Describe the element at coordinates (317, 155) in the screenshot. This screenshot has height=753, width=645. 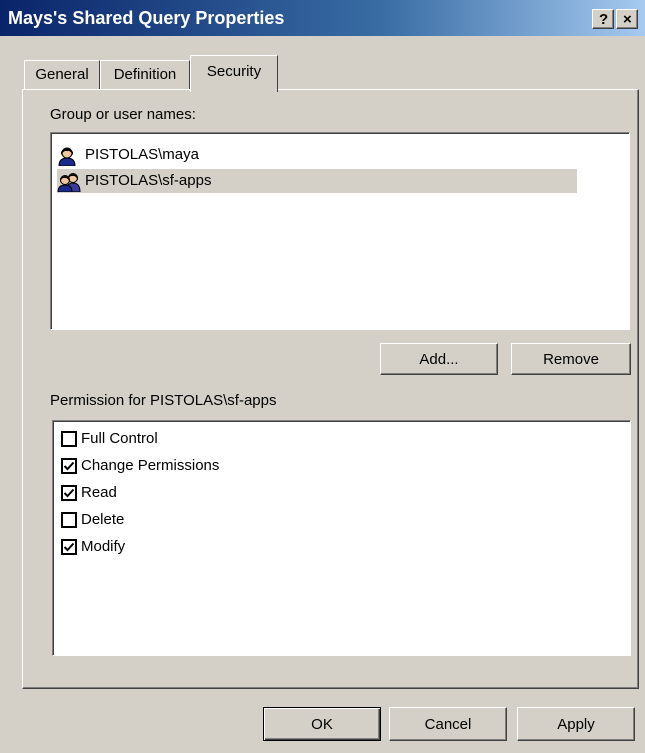
I see `list-item-user-maya: PISTOLAS\maya` at that location.